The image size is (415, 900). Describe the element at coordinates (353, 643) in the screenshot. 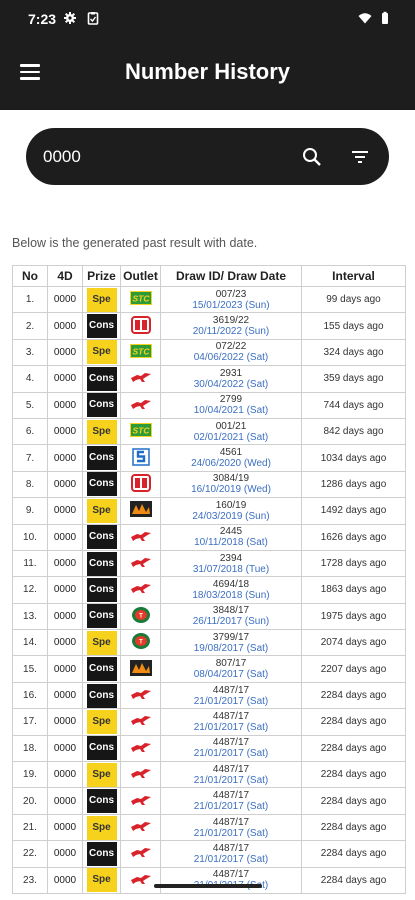

I see `row-interval: 2074 days ago` at that location.